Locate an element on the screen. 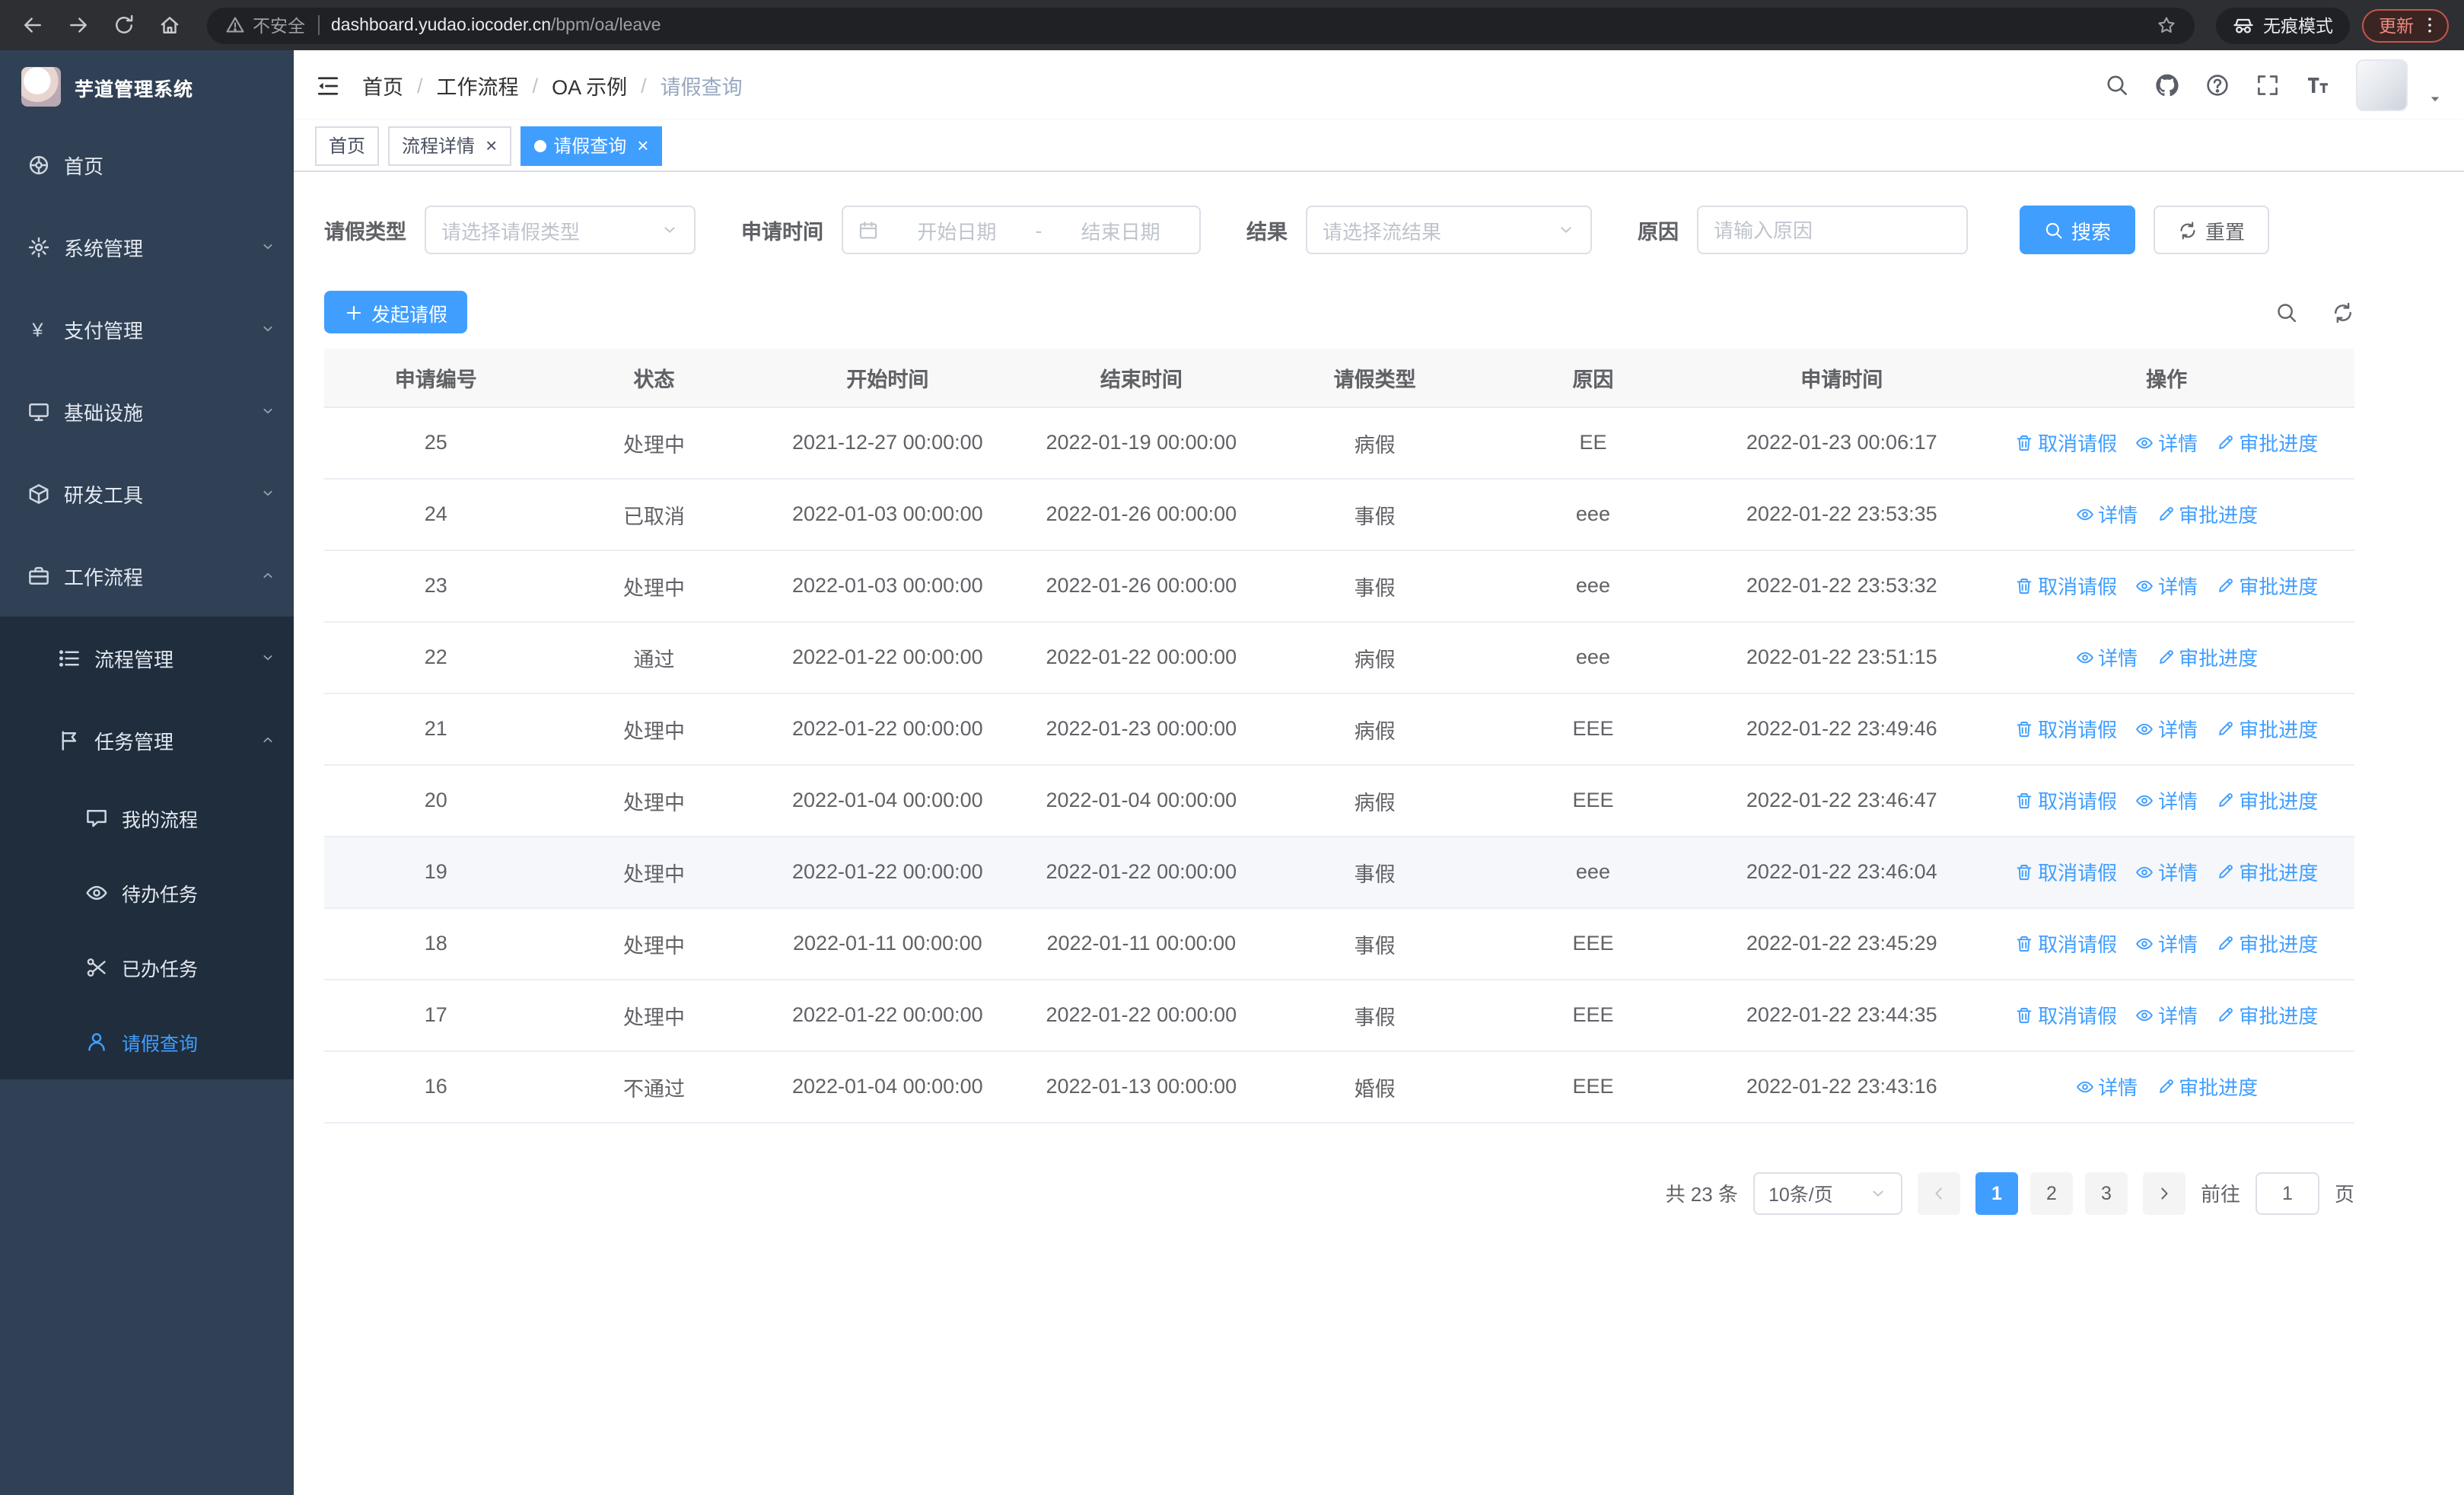 The width and height of the screenshot is (2464, 1495). breadcrumb-item: 工作流程 is located at coordinates (478, 85).